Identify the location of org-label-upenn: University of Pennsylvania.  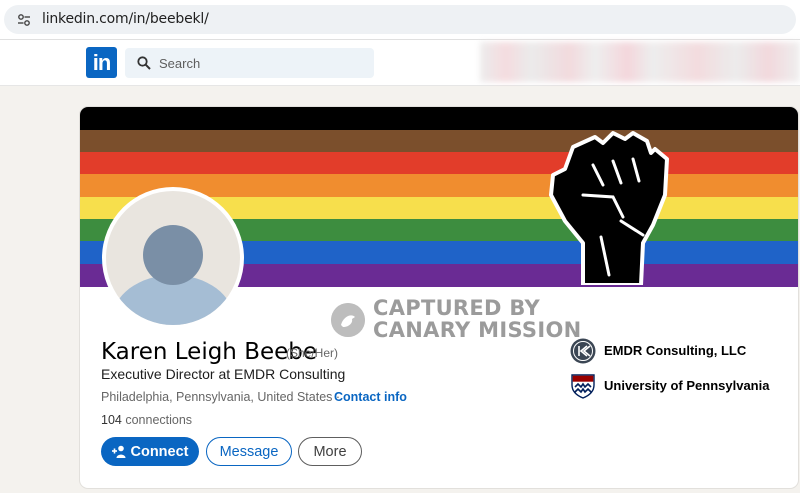
(687, 385).